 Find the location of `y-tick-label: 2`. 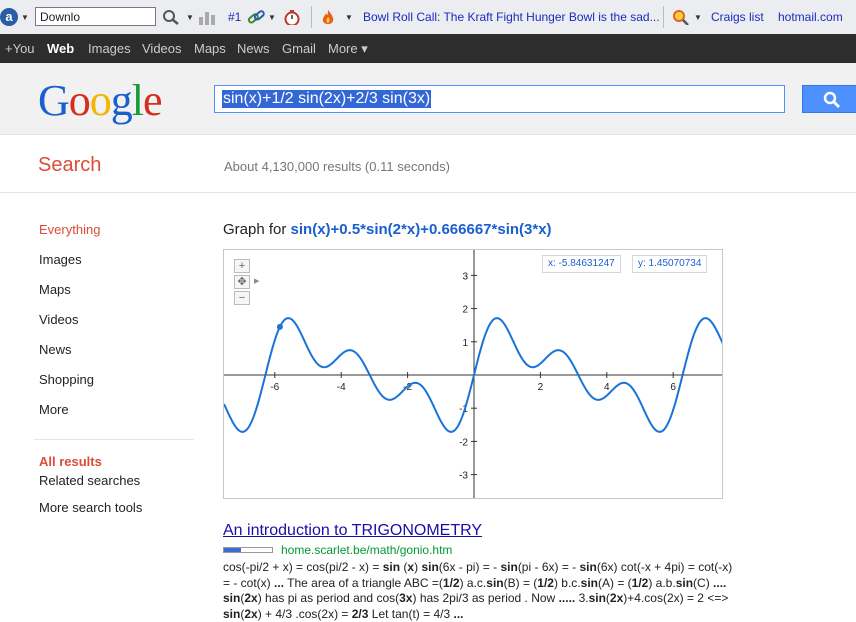

y-tick-label: 2 is located at coordinates (465, 310).